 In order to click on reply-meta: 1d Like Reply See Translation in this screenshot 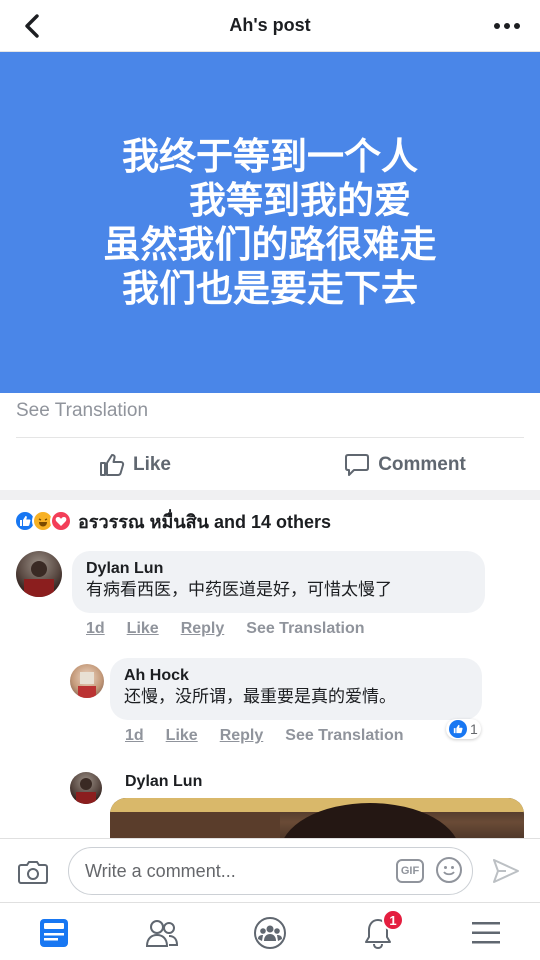, I will do `click(264, 736)`.